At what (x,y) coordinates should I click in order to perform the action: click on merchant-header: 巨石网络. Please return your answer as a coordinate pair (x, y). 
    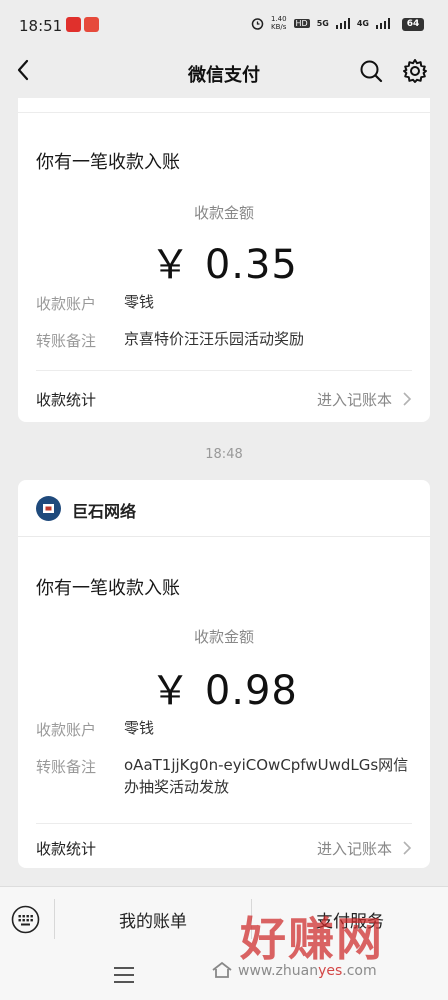
    Looking at the image, I should click on (224, 508).